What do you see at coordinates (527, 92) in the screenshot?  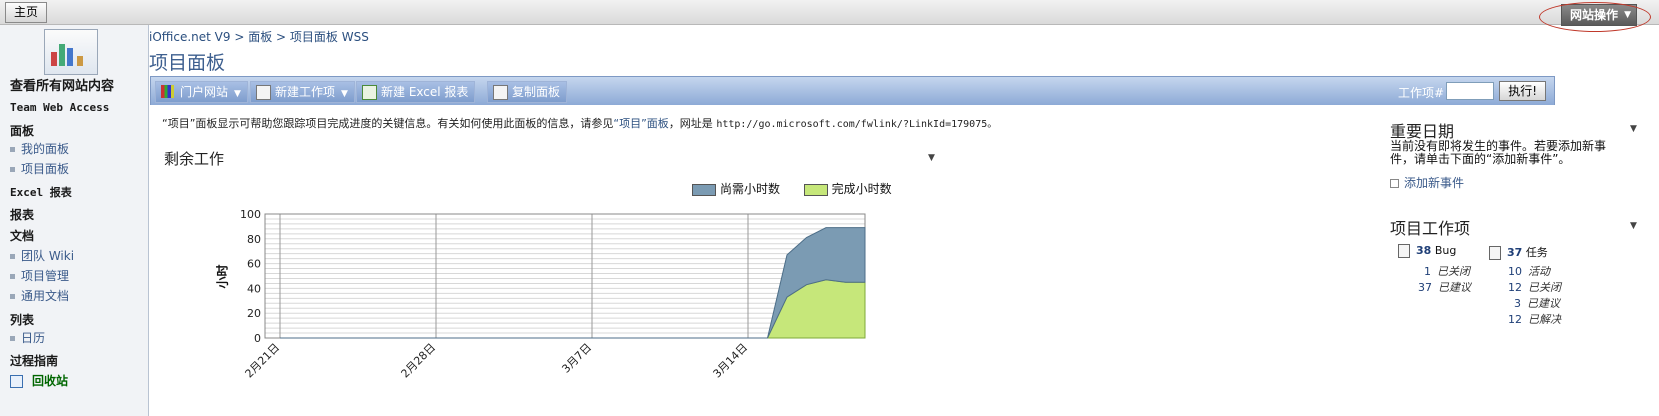 I see `copy-dashboard-button: 复制面板` at bounding box center [527, 92].